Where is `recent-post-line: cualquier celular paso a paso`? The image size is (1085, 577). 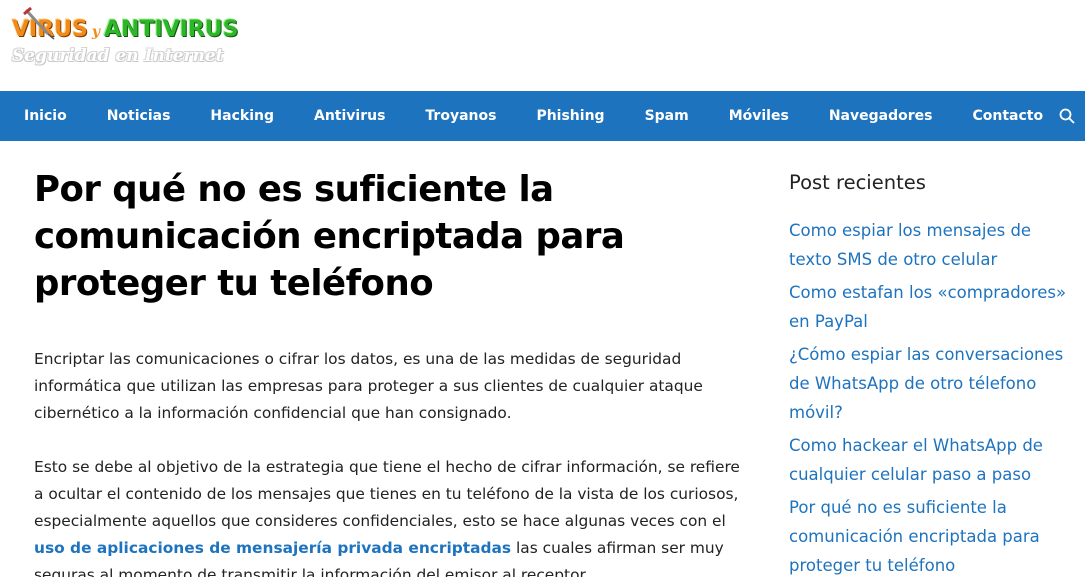 recent-post-line: cualquier celular paso a paso is located at coordinates (910, 474).